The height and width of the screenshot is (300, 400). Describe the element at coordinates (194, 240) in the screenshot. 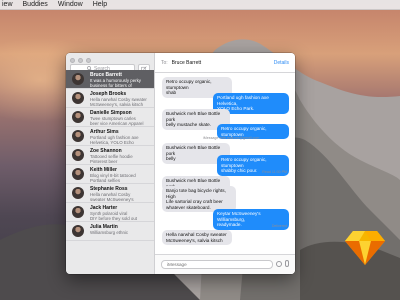

I see `message-text: McSweeney's, salvia kitsch` at that location.